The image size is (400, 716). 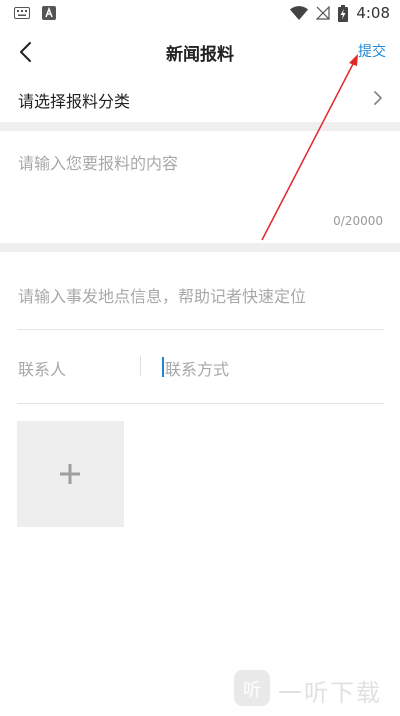 What do you see at coordinates (200, 55) in the screenshot?
I see `page-title: 新闻报料` at bounding box center [200, 55].